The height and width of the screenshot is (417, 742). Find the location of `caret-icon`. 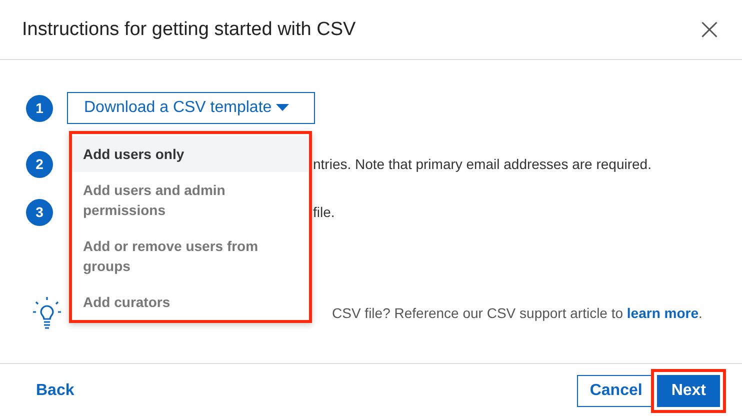

caret-icon is located at coordinates (282, 108).